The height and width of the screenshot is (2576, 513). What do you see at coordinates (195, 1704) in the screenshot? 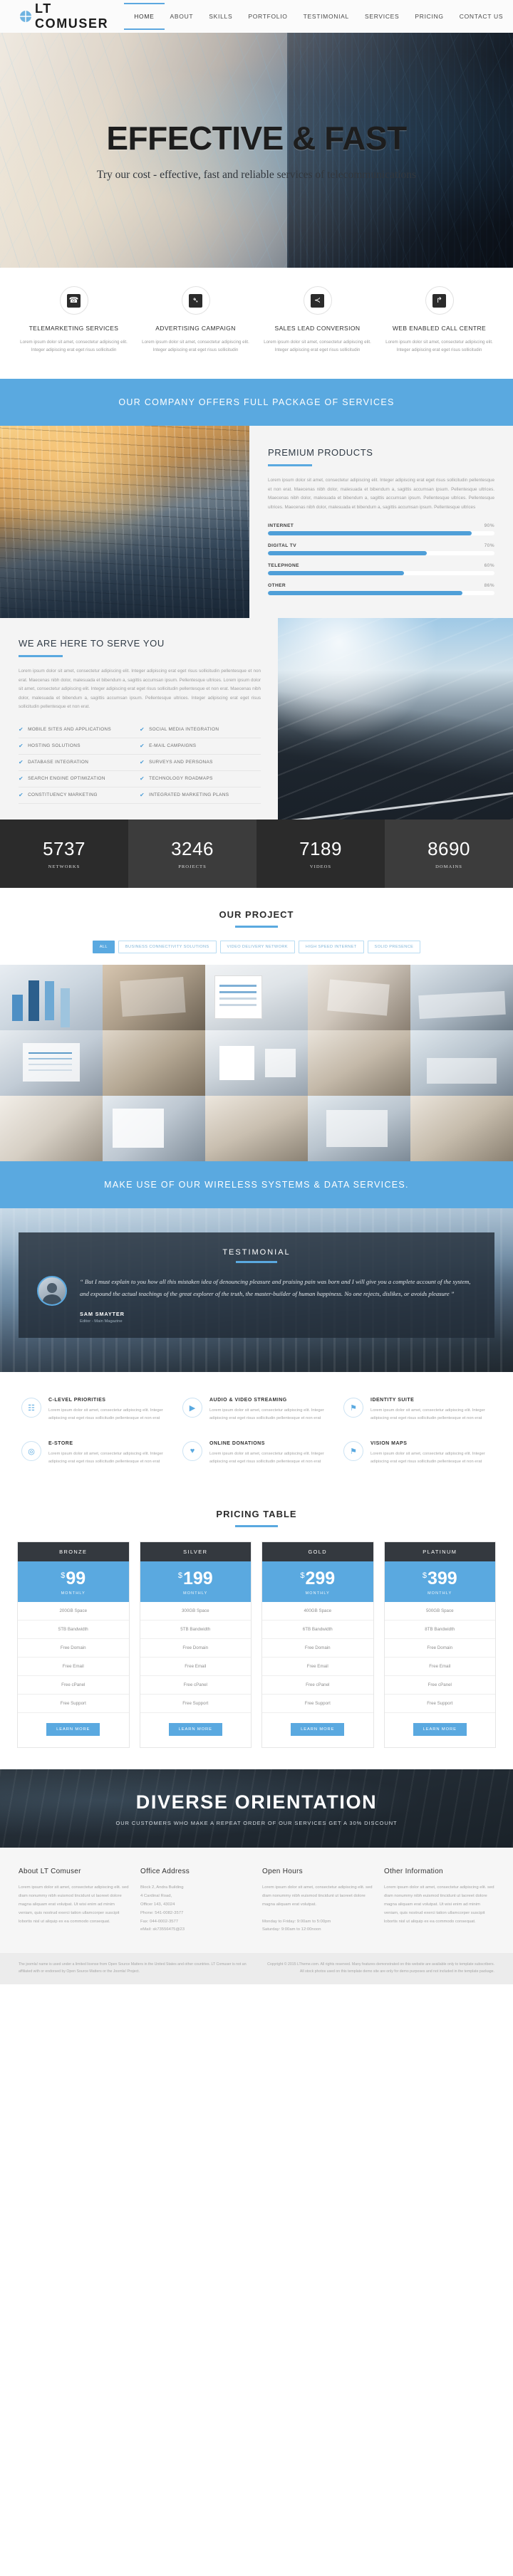
I see `plan-feature: Free Support` at bounding box center [195, 1704].